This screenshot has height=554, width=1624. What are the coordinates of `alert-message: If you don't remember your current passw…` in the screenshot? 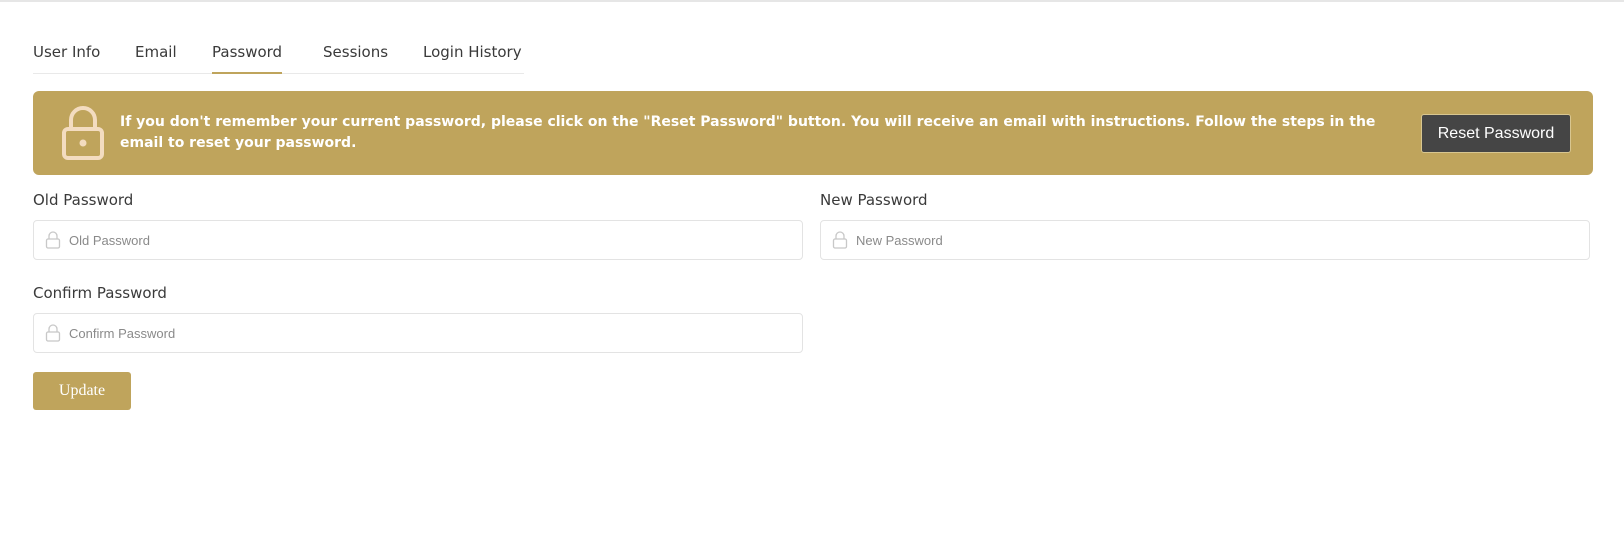 It's located at (748, 132).